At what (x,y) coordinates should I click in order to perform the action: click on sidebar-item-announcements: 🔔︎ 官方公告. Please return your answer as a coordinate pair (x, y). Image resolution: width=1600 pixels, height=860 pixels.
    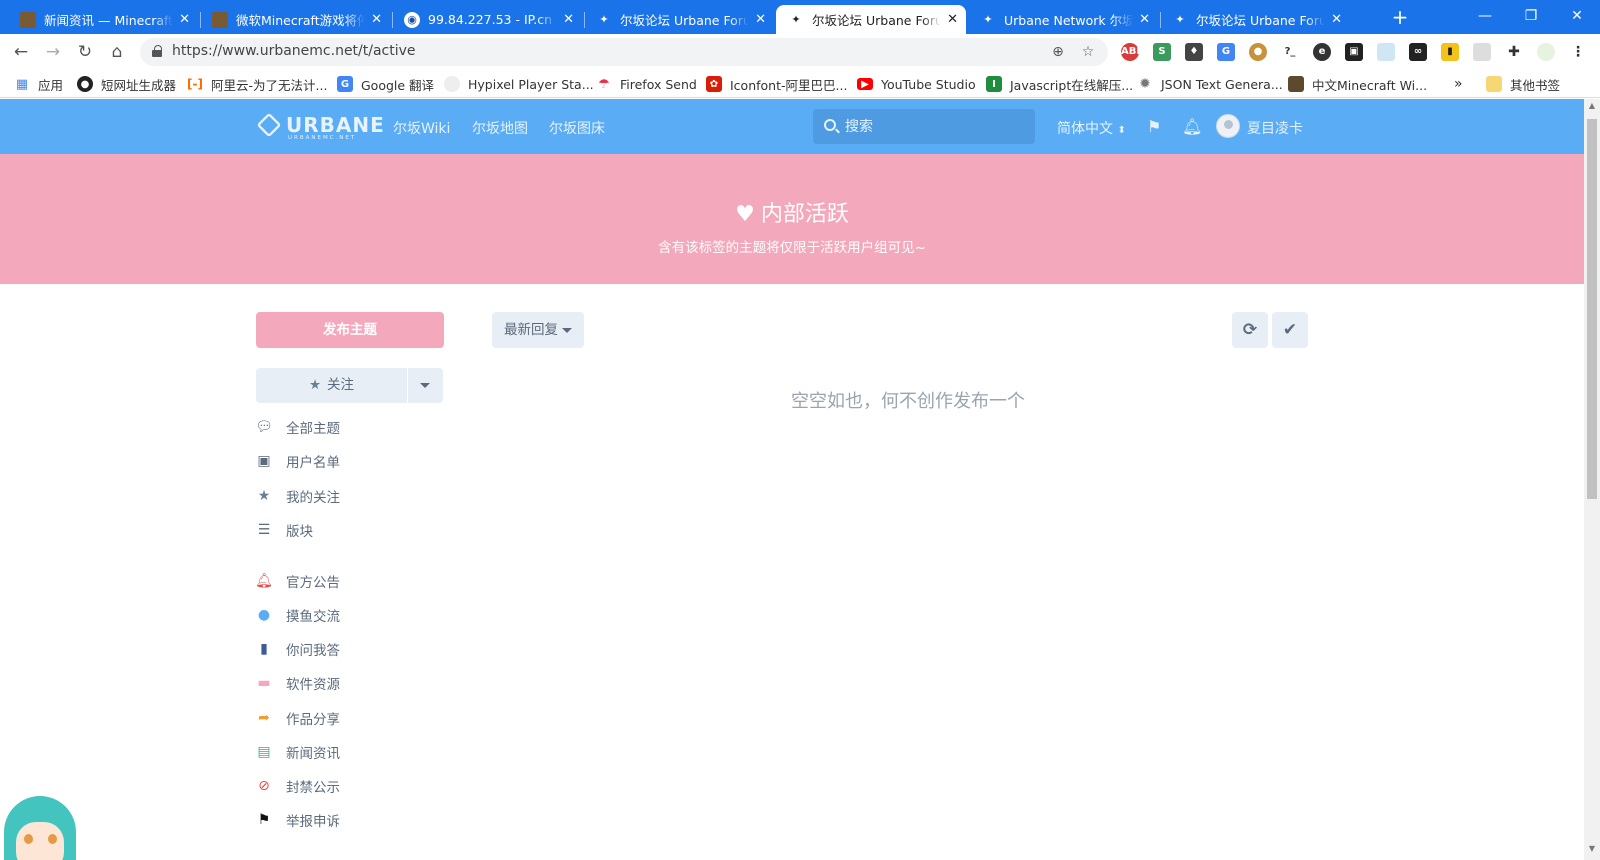
    Looking at the image, I should click on (297, 581).